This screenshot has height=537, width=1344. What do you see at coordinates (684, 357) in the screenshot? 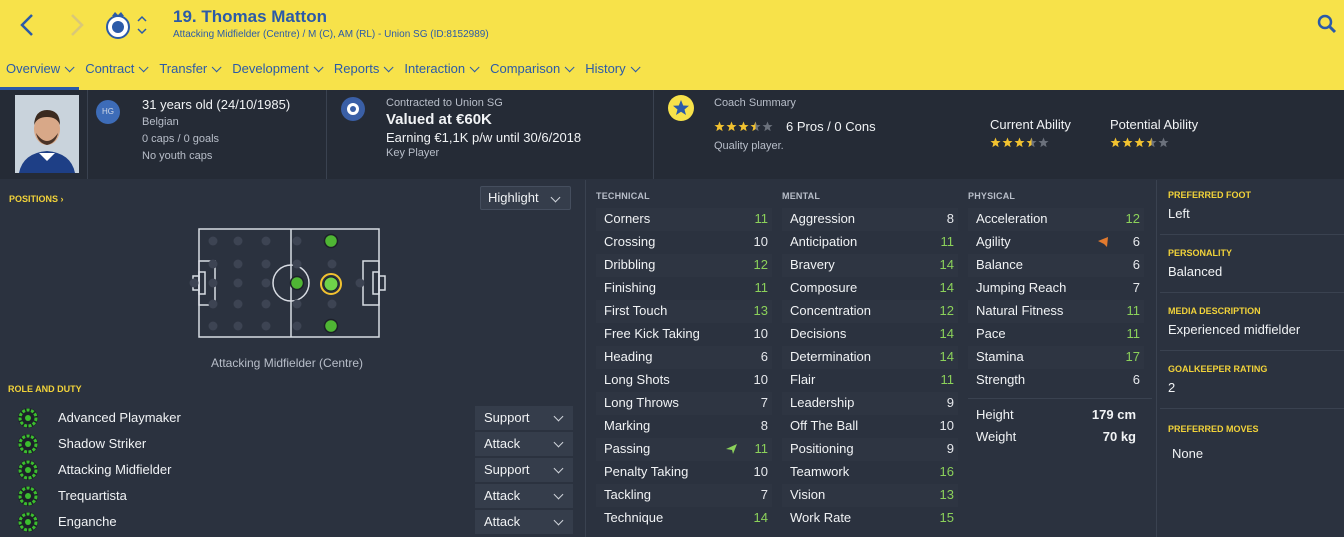
I see `attribute-row: Heading 6` at bounding box center [684, 357].